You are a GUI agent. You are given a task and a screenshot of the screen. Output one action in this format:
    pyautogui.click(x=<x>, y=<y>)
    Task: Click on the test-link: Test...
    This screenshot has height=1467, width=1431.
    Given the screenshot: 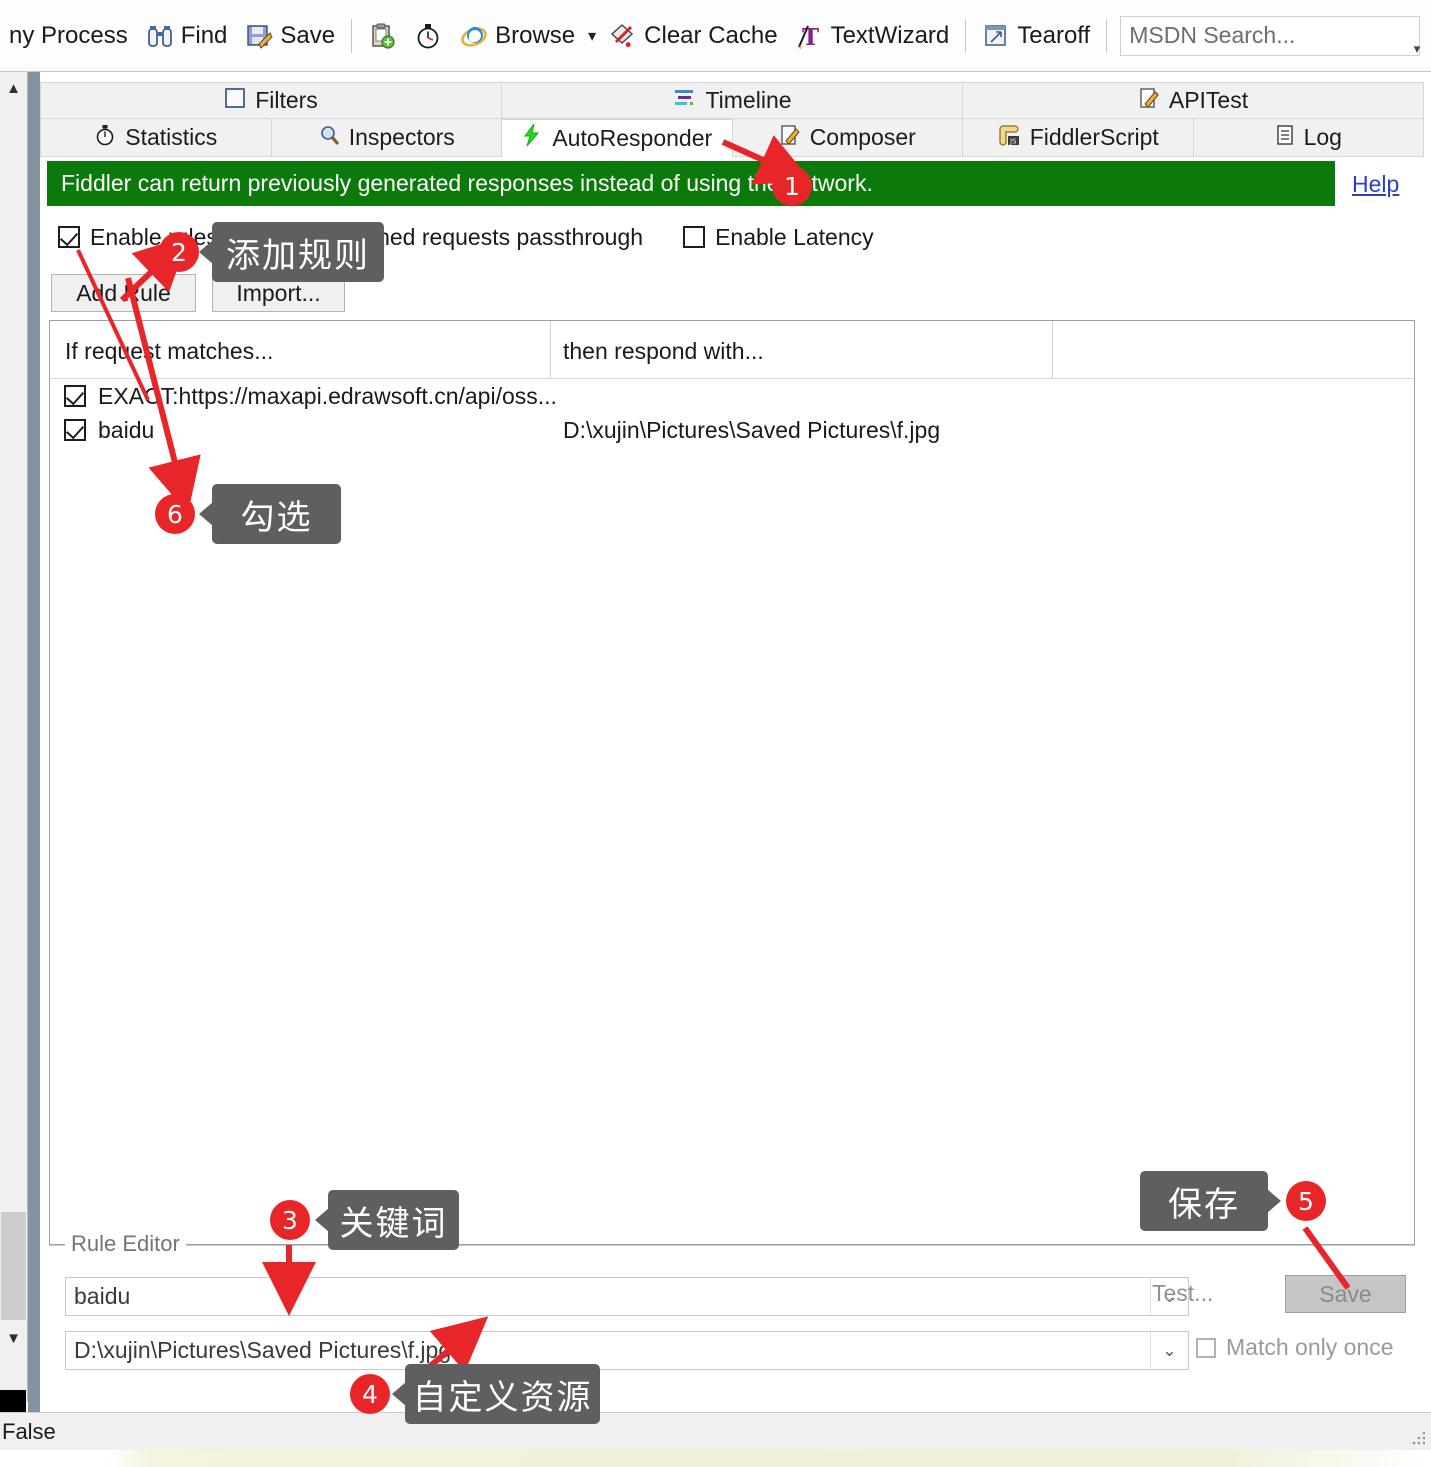 What is the action you would take?
    pyautogui.click(x=1182, y=1293)
    